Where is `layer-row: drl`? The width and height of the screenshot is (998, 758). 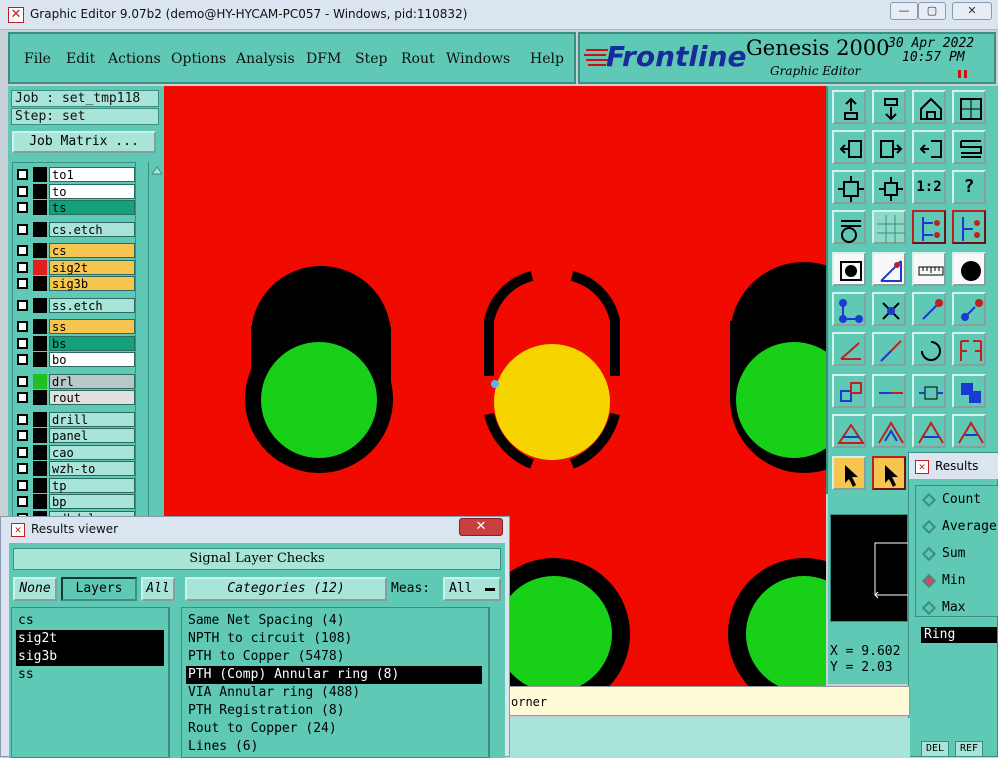
layer-row: drl is located at coordinates (75, 381).